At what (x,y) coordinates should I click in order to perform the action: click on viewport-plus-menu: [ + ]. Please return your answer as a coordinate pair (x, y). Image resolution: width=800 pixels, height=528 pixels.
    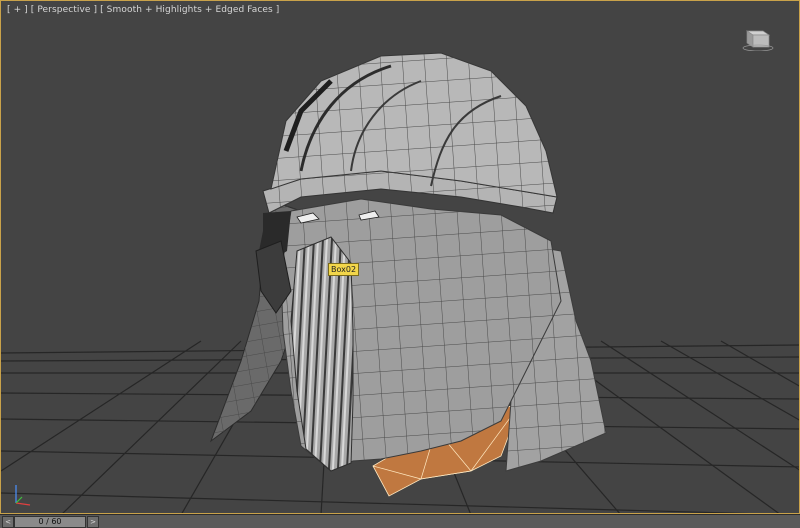
    Looking at the image, I should click on (17, 10).